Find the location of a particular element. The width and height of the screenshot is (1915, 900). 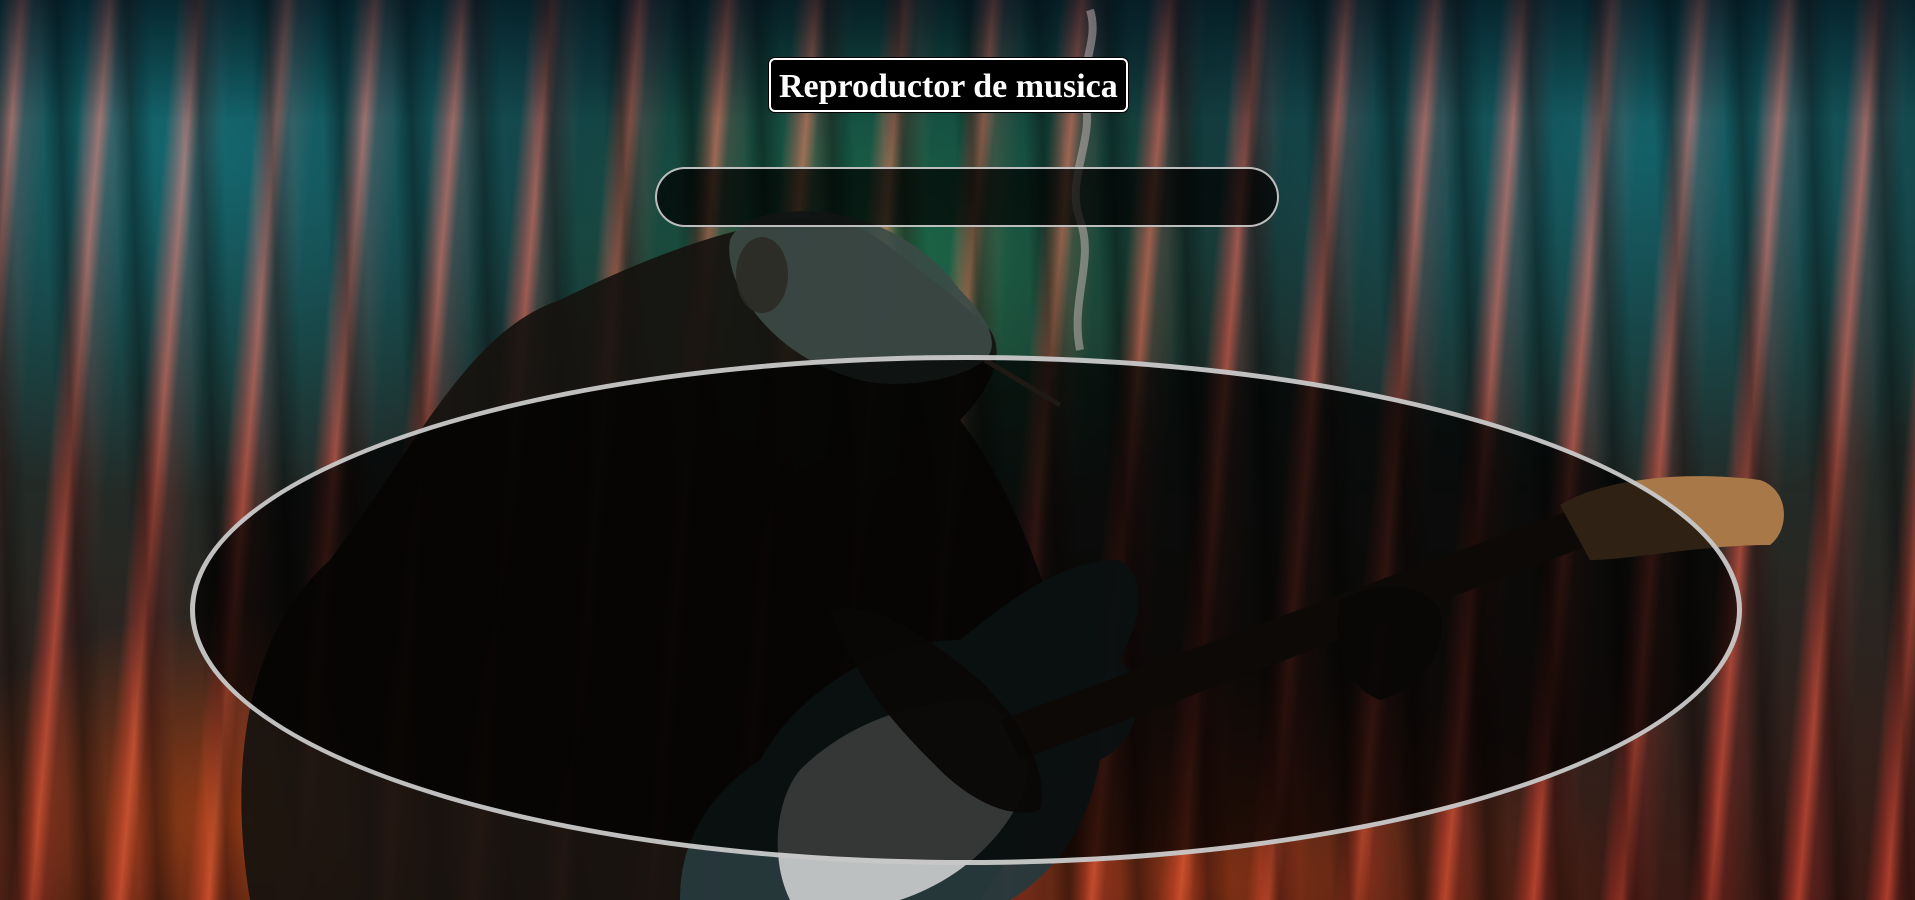

search-input is located at coordinates (967, 197).